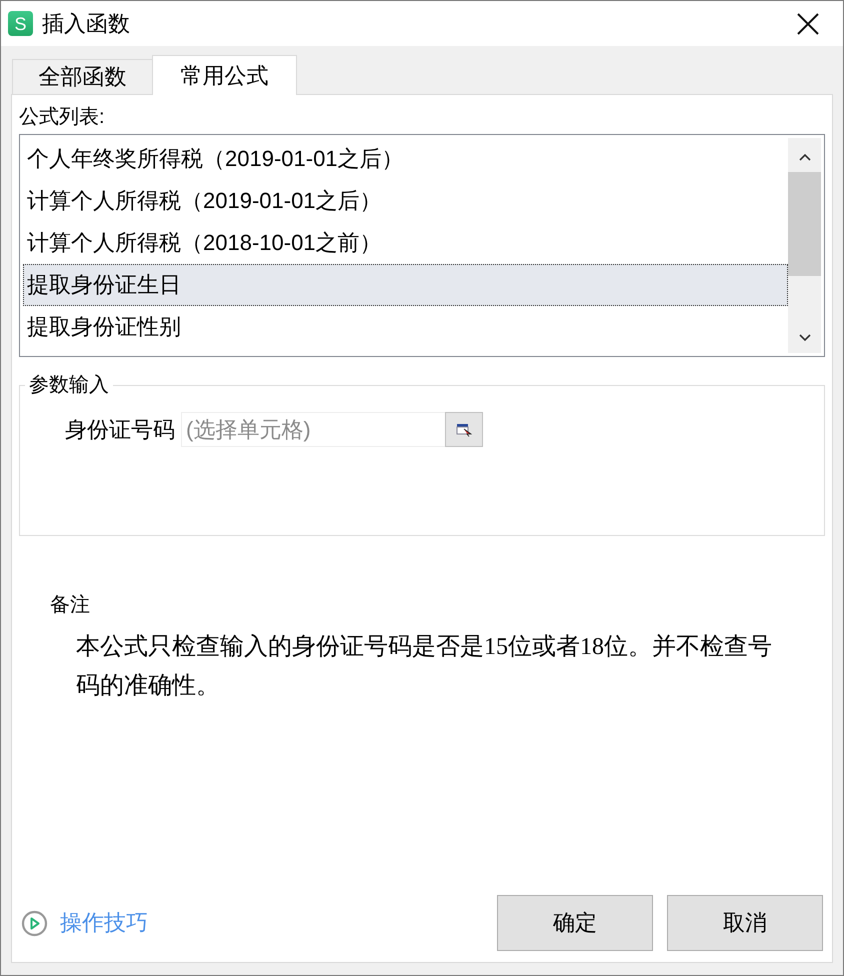 The height and width of the screenshot is (976, 844). What do you see at coordinates (34, 923) in the screenshot?
I see `play-icon` at bounding box center [34, 923].